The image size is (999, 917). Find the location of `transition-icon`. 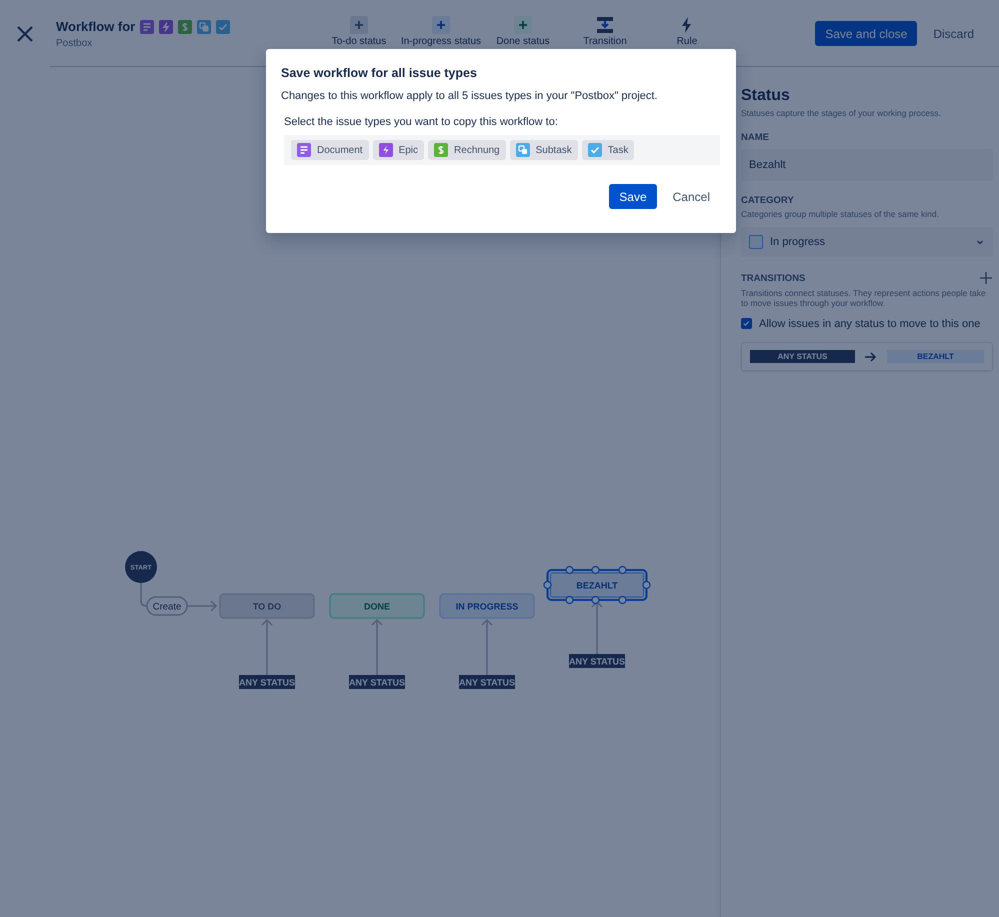

transition-icon is located at coordinates (605, 25).